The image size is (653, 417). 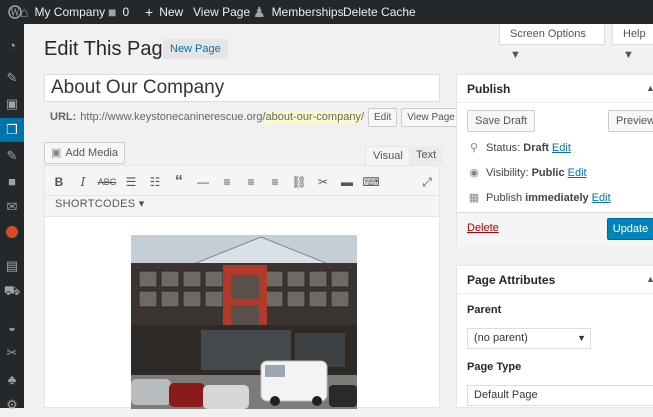 I want to click on appearance-icon: ◒, so click(x=12, y=327).